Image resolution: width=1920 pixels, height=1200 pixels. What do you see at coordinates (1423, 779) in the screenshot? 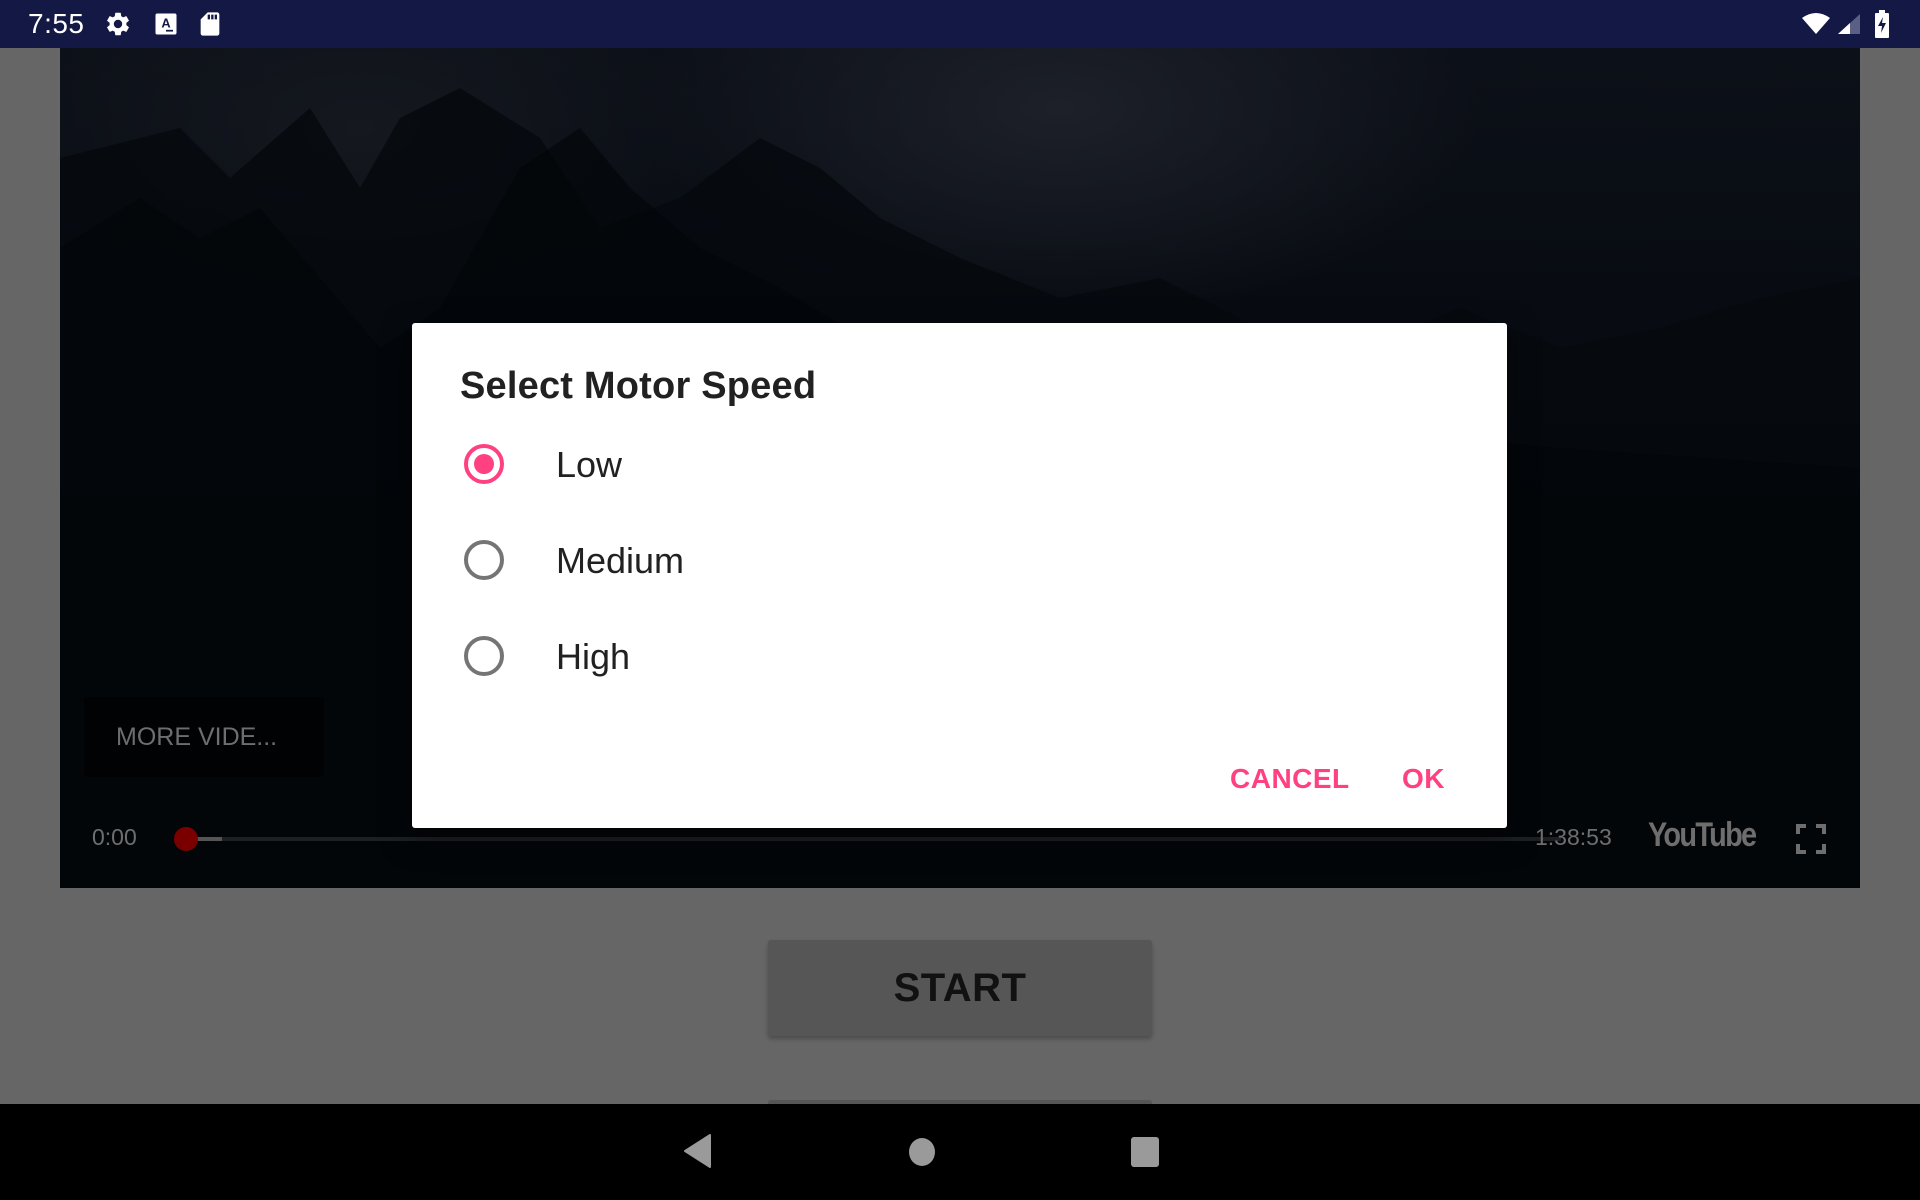
I see `ok-button: OK` at bounding box center [1423, 779].